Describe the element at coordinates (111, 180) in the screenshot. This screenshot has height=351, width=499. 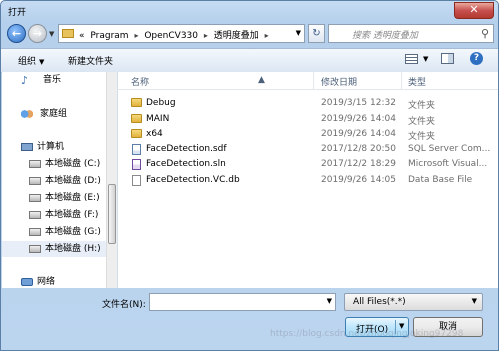
I see `sidebar-scrollbar` at that location.